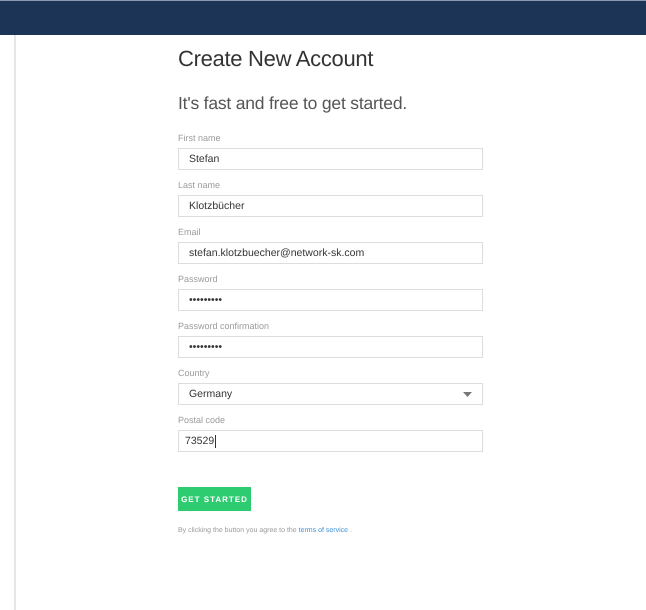 The width and height of the screenshot is (646, 610). What do you see at coordinates (194, 373) in the screenshot?
I see `field-label: Country` at bounding box center [194, 373].